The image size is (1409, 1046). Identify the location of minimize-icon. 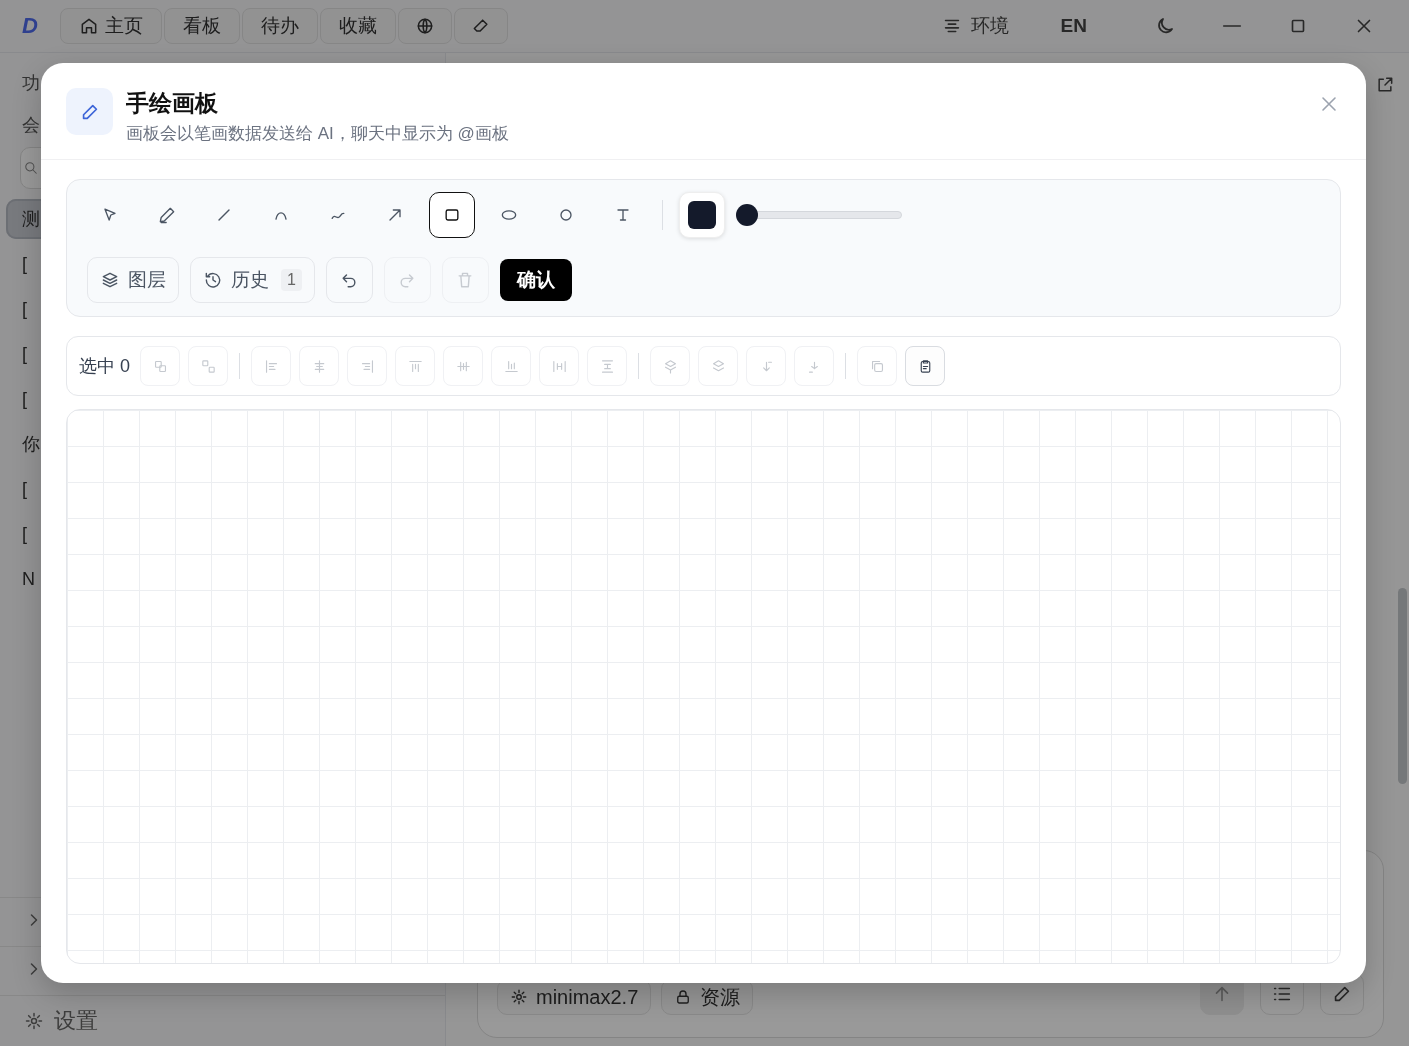
(1232, 26).